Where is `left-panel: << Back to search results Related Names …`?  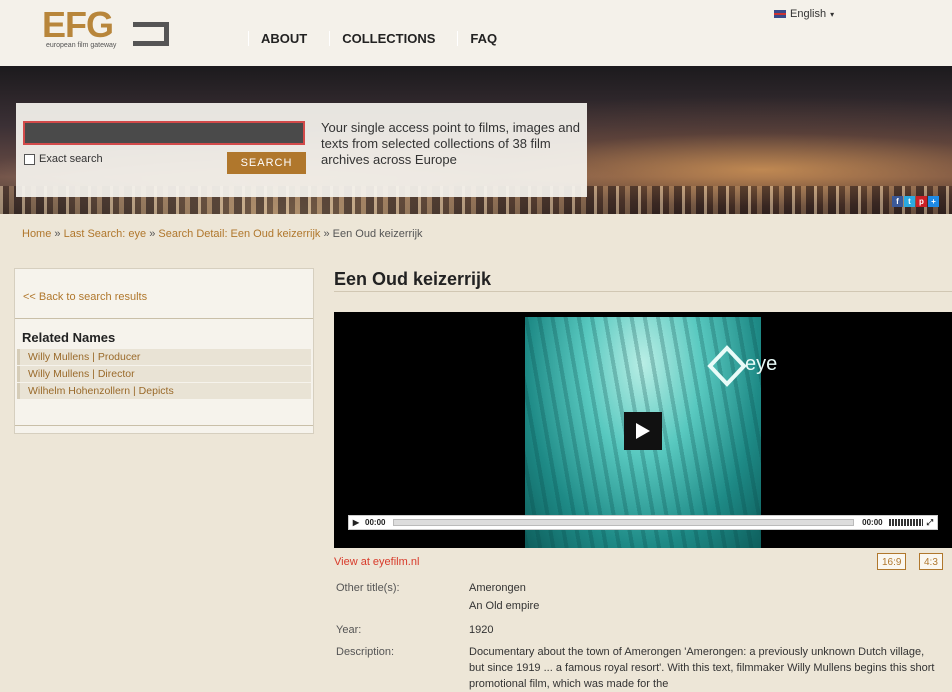 left-panel: << Back to search results Related Names … is located at coordinates (164, 351).